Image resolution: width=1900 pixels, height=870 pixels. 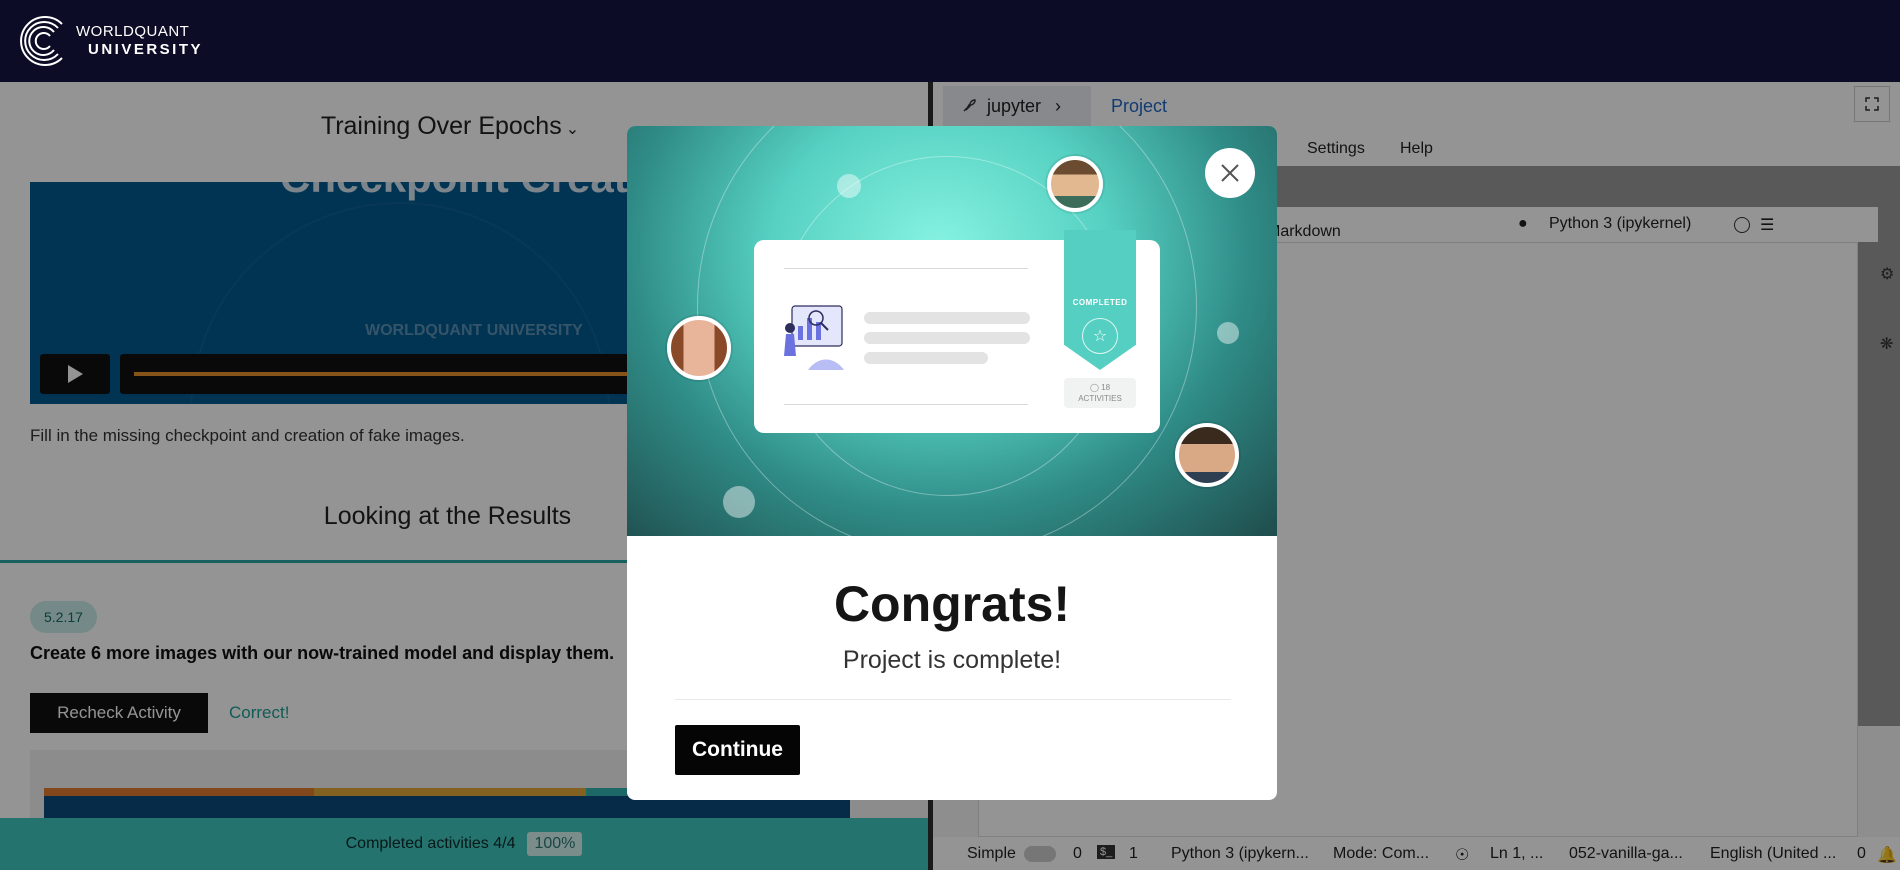 What do you see at coordinates (950, 41) in the screenshot?
I see `top-bar: WORLDQUANT UNIVERSITY` at bounding box center [950, 41].